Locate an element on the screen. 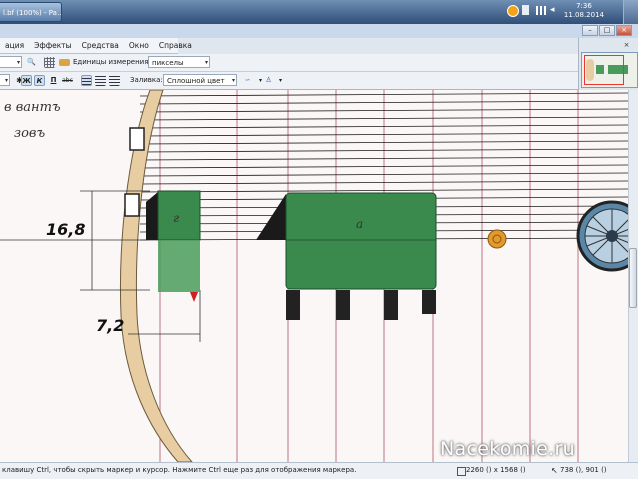 This screenshot has height=479, width=638. thumbnail-viewport is located at coordinates (604, 70).